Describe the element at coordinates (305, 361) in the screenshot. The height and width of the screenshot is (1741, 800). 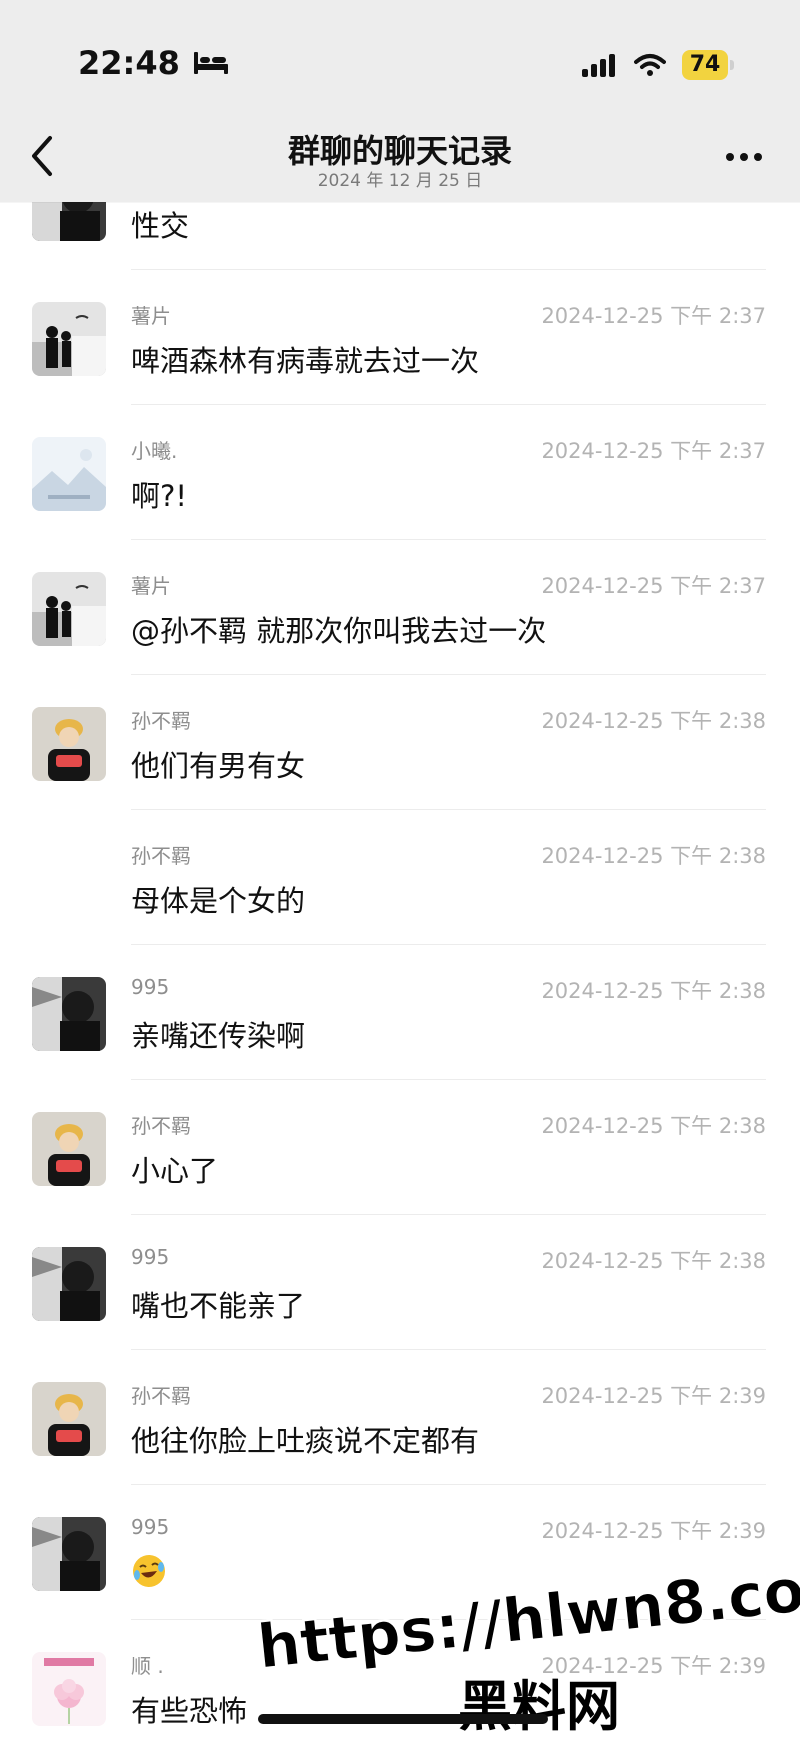
I see `message-text: 啤酒森林有病毒就去过一次` at that location.